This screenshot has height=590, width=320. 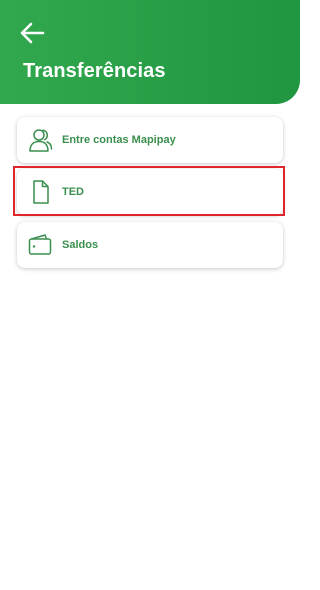 What do you see at coordinates (94, 71) in the screenshot?
I see `page-title: Transferências` at bounding box center [94, 71].